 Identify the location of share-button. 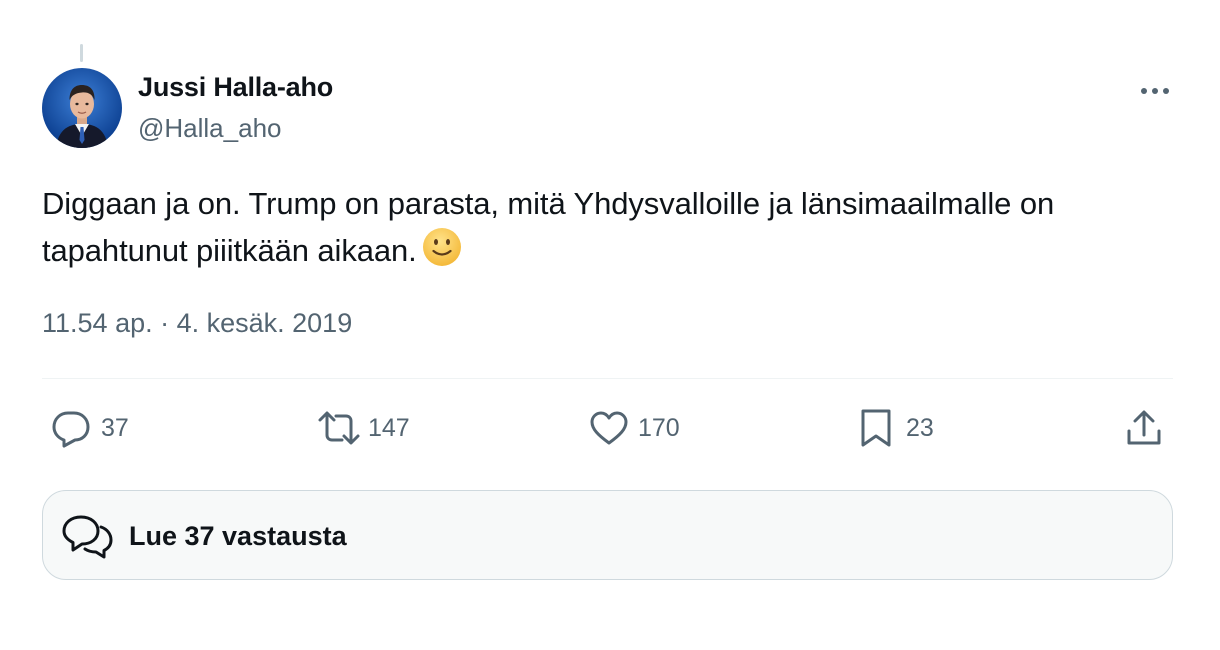
(1144, 428).